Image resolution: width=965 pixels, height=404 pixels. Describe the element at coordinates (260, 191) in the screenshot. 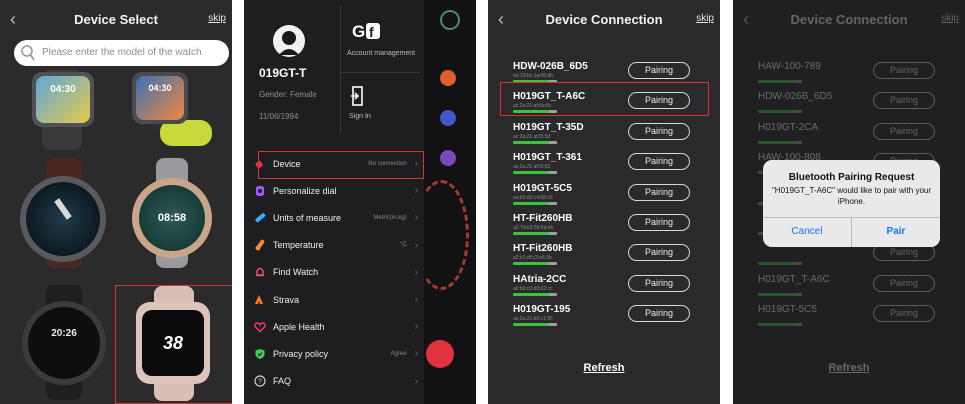

I see `dial-icon` at that location.